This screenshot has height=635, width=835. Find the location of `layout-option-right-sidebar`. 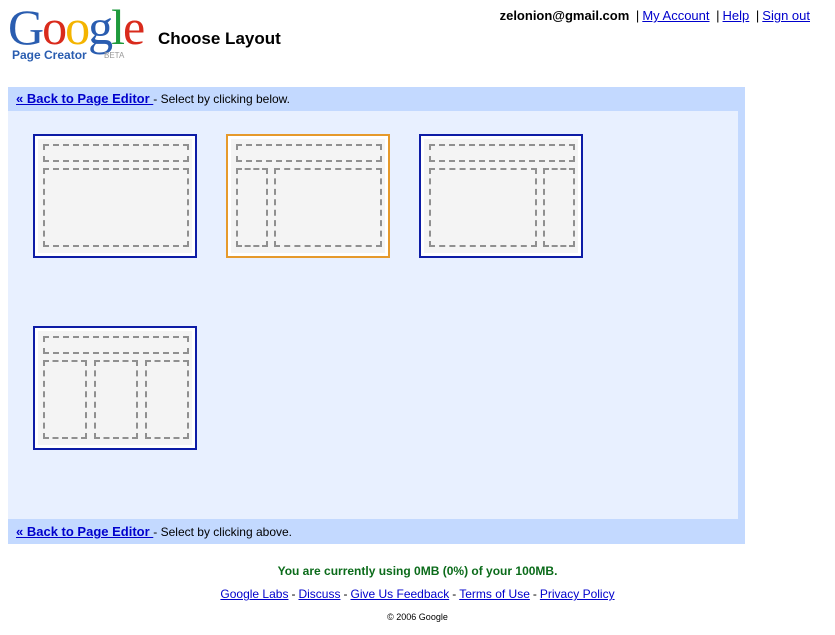

layout-option-right-sidebar is located at coordinates (501, 196).